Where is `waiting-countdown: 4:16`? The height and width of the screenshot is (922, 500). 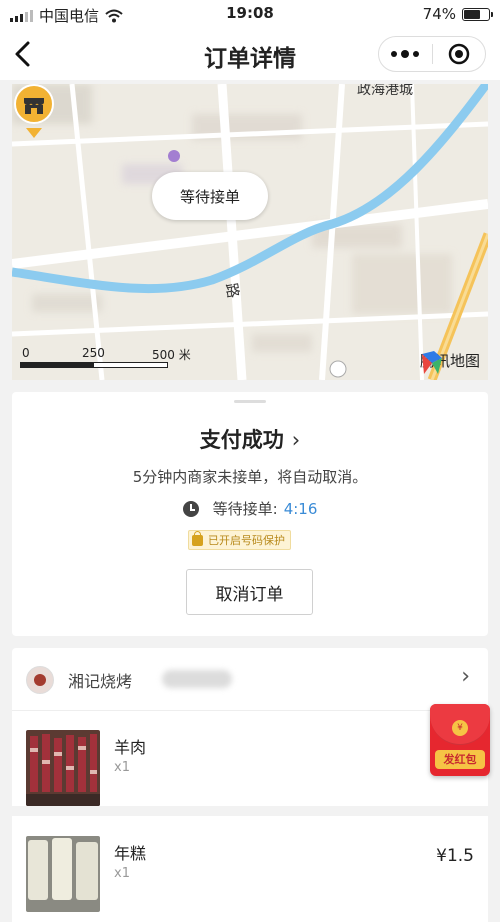
waiting-countdown: 4:16 is located at coordinates (300, 508).